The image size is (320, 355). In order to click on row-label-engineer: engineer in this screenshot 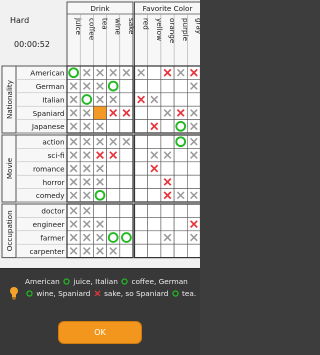, I will do `click(49, 224)`.